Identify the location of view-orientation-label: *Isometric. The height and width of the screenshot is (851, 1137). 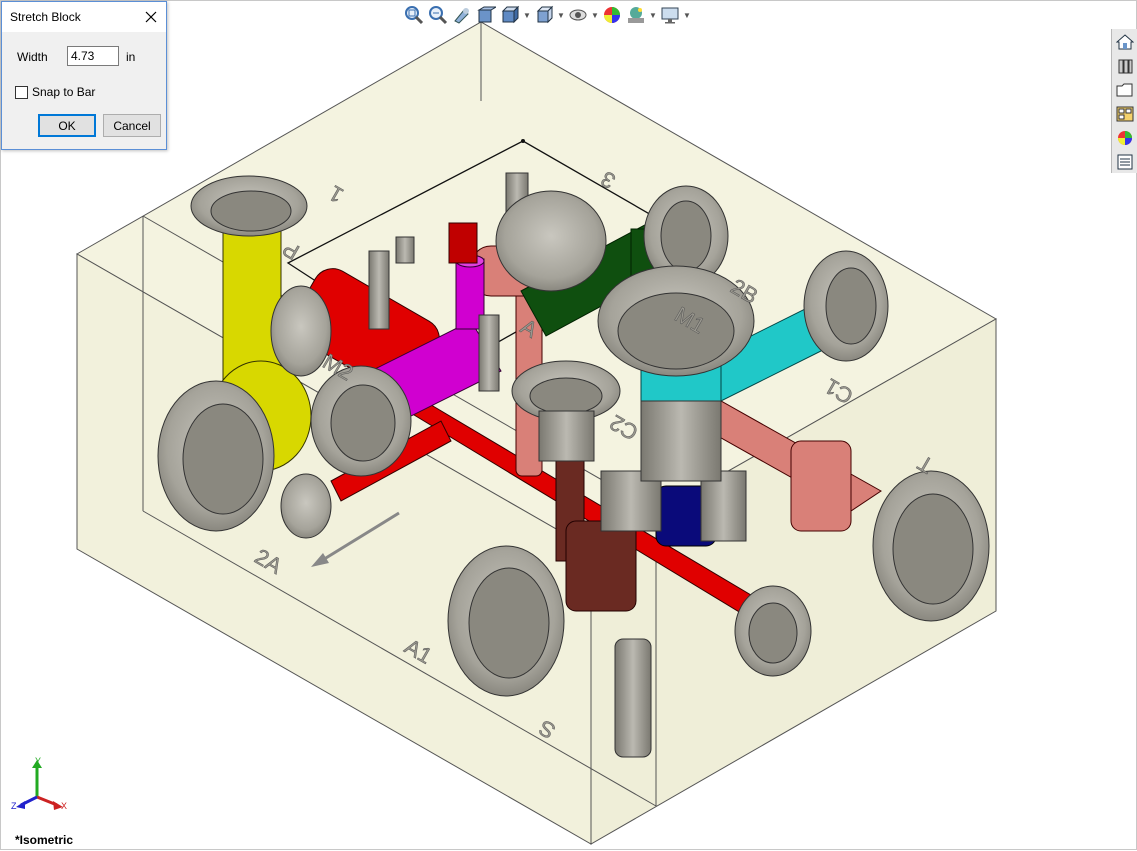
(44, 840).